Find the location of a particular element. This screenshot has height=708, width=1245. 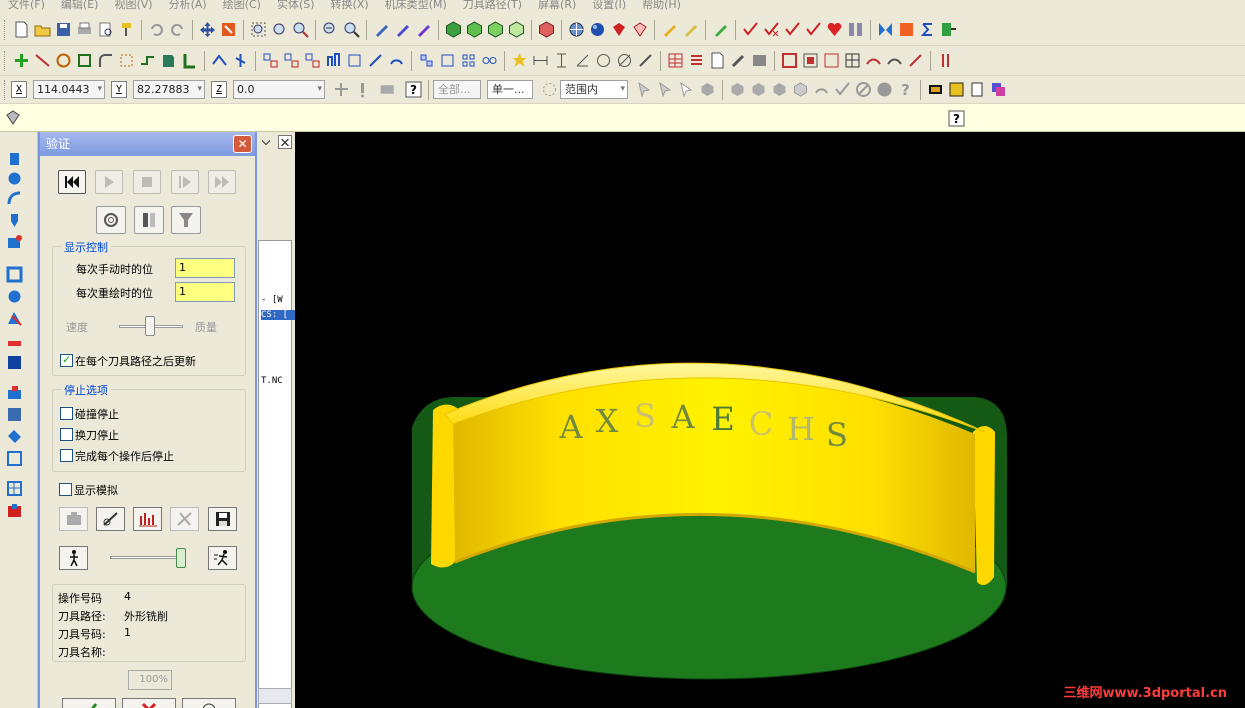

show-simulation-checkbox is located at coordinates (65, 489).